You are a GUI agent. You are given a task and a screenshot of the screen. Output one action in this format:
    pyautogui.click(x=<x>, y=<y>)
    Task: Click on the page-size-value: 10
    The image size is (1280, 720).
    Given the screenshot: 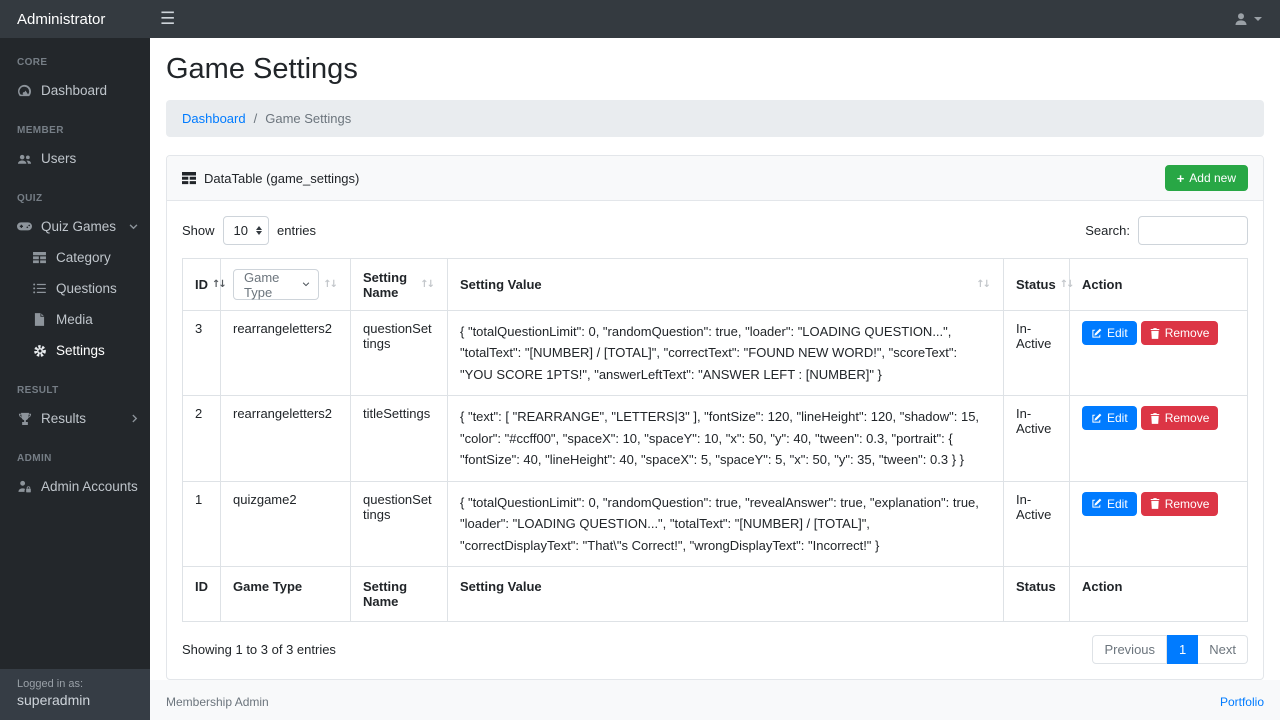 What is the action you would take?
    pyautogui.click(x=240, y=230)
    